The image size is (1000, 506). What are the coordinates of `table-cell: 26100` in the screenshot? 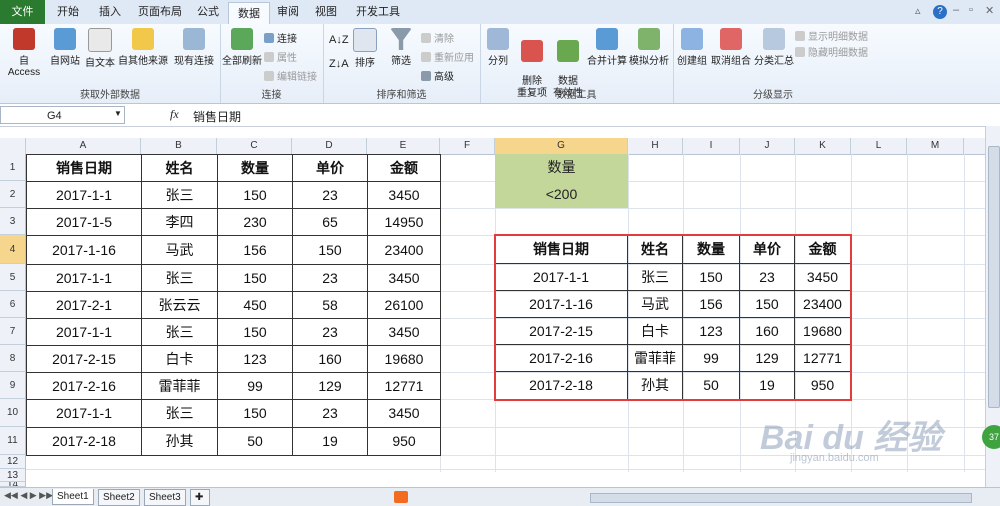 It's located at (404, 305).